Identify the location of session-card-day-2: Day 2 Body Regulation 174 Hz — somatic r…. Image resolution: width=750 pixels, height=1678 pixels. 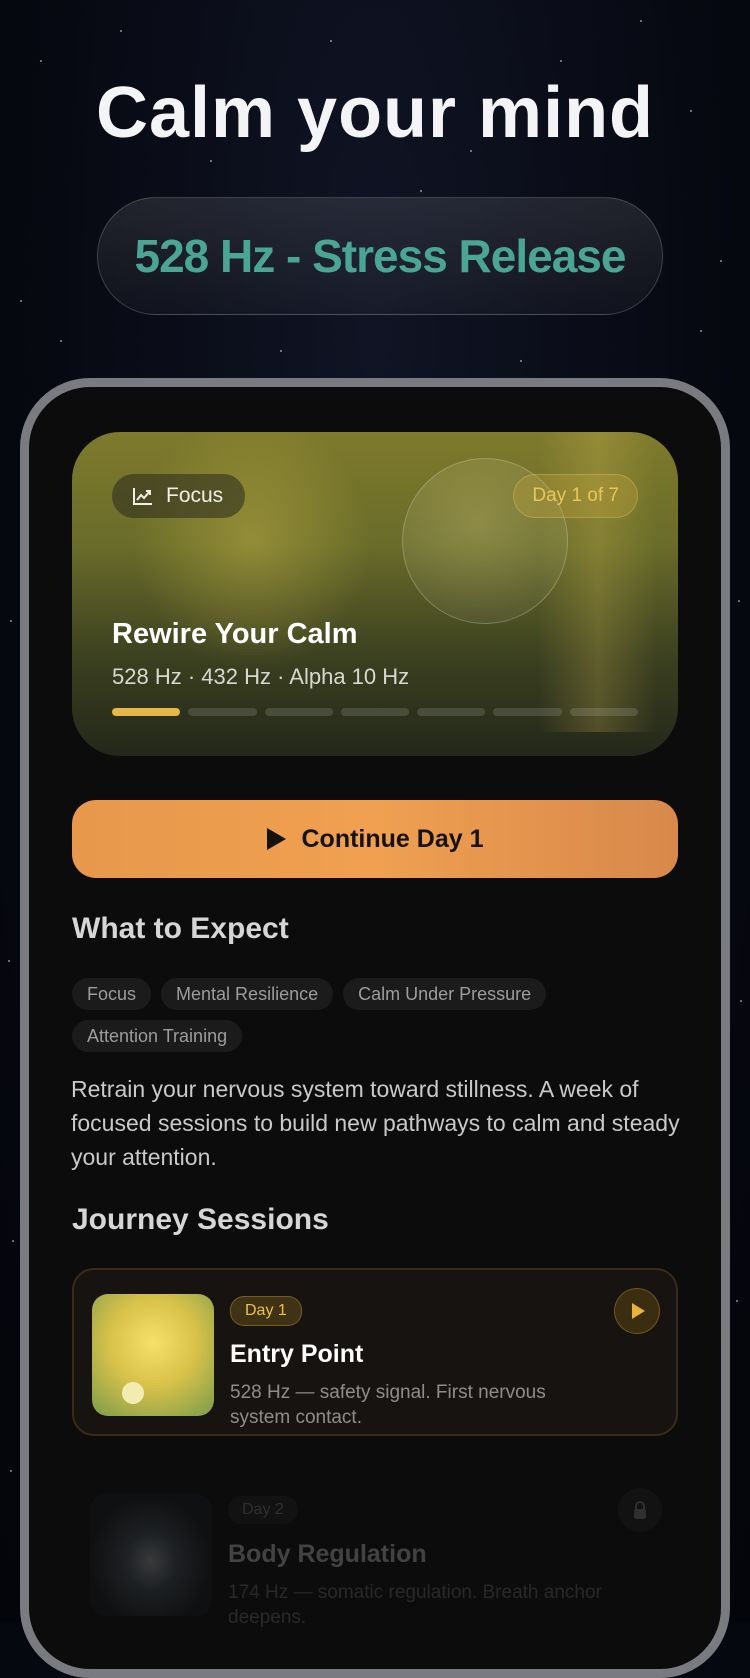
(375, 1554).